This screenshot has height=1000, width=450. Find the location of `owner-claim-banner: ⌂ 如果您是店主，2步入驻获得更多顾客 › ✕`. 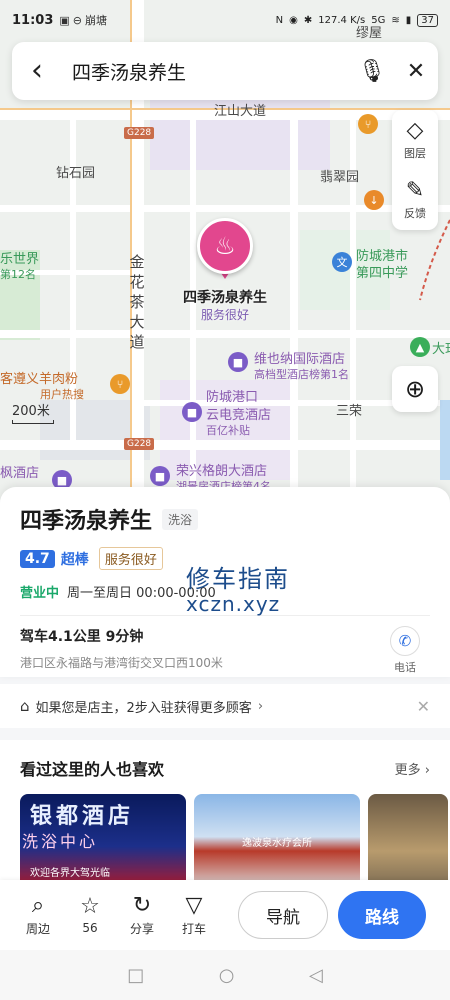

owner-claim-banner: ⌂ 如果您是店主，2步入驻获得更多顾客 › ✕ is located at coordinates (225, 706).